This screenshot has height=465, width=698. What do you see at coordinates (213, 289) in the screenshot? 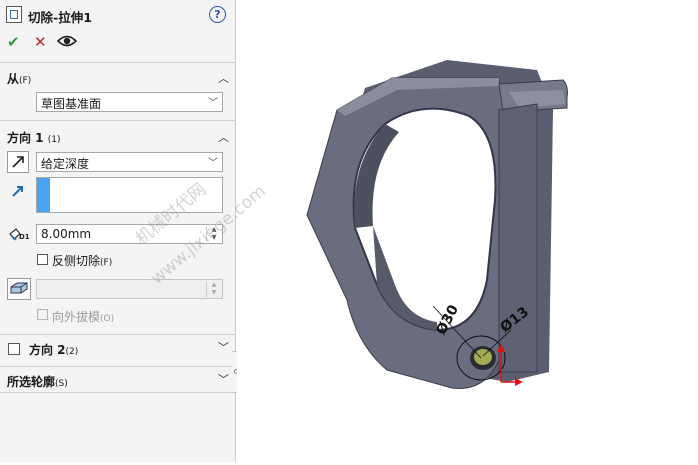
I see `draft-angle-spinner: ▲ ▼` at bounding box center [213, 289].